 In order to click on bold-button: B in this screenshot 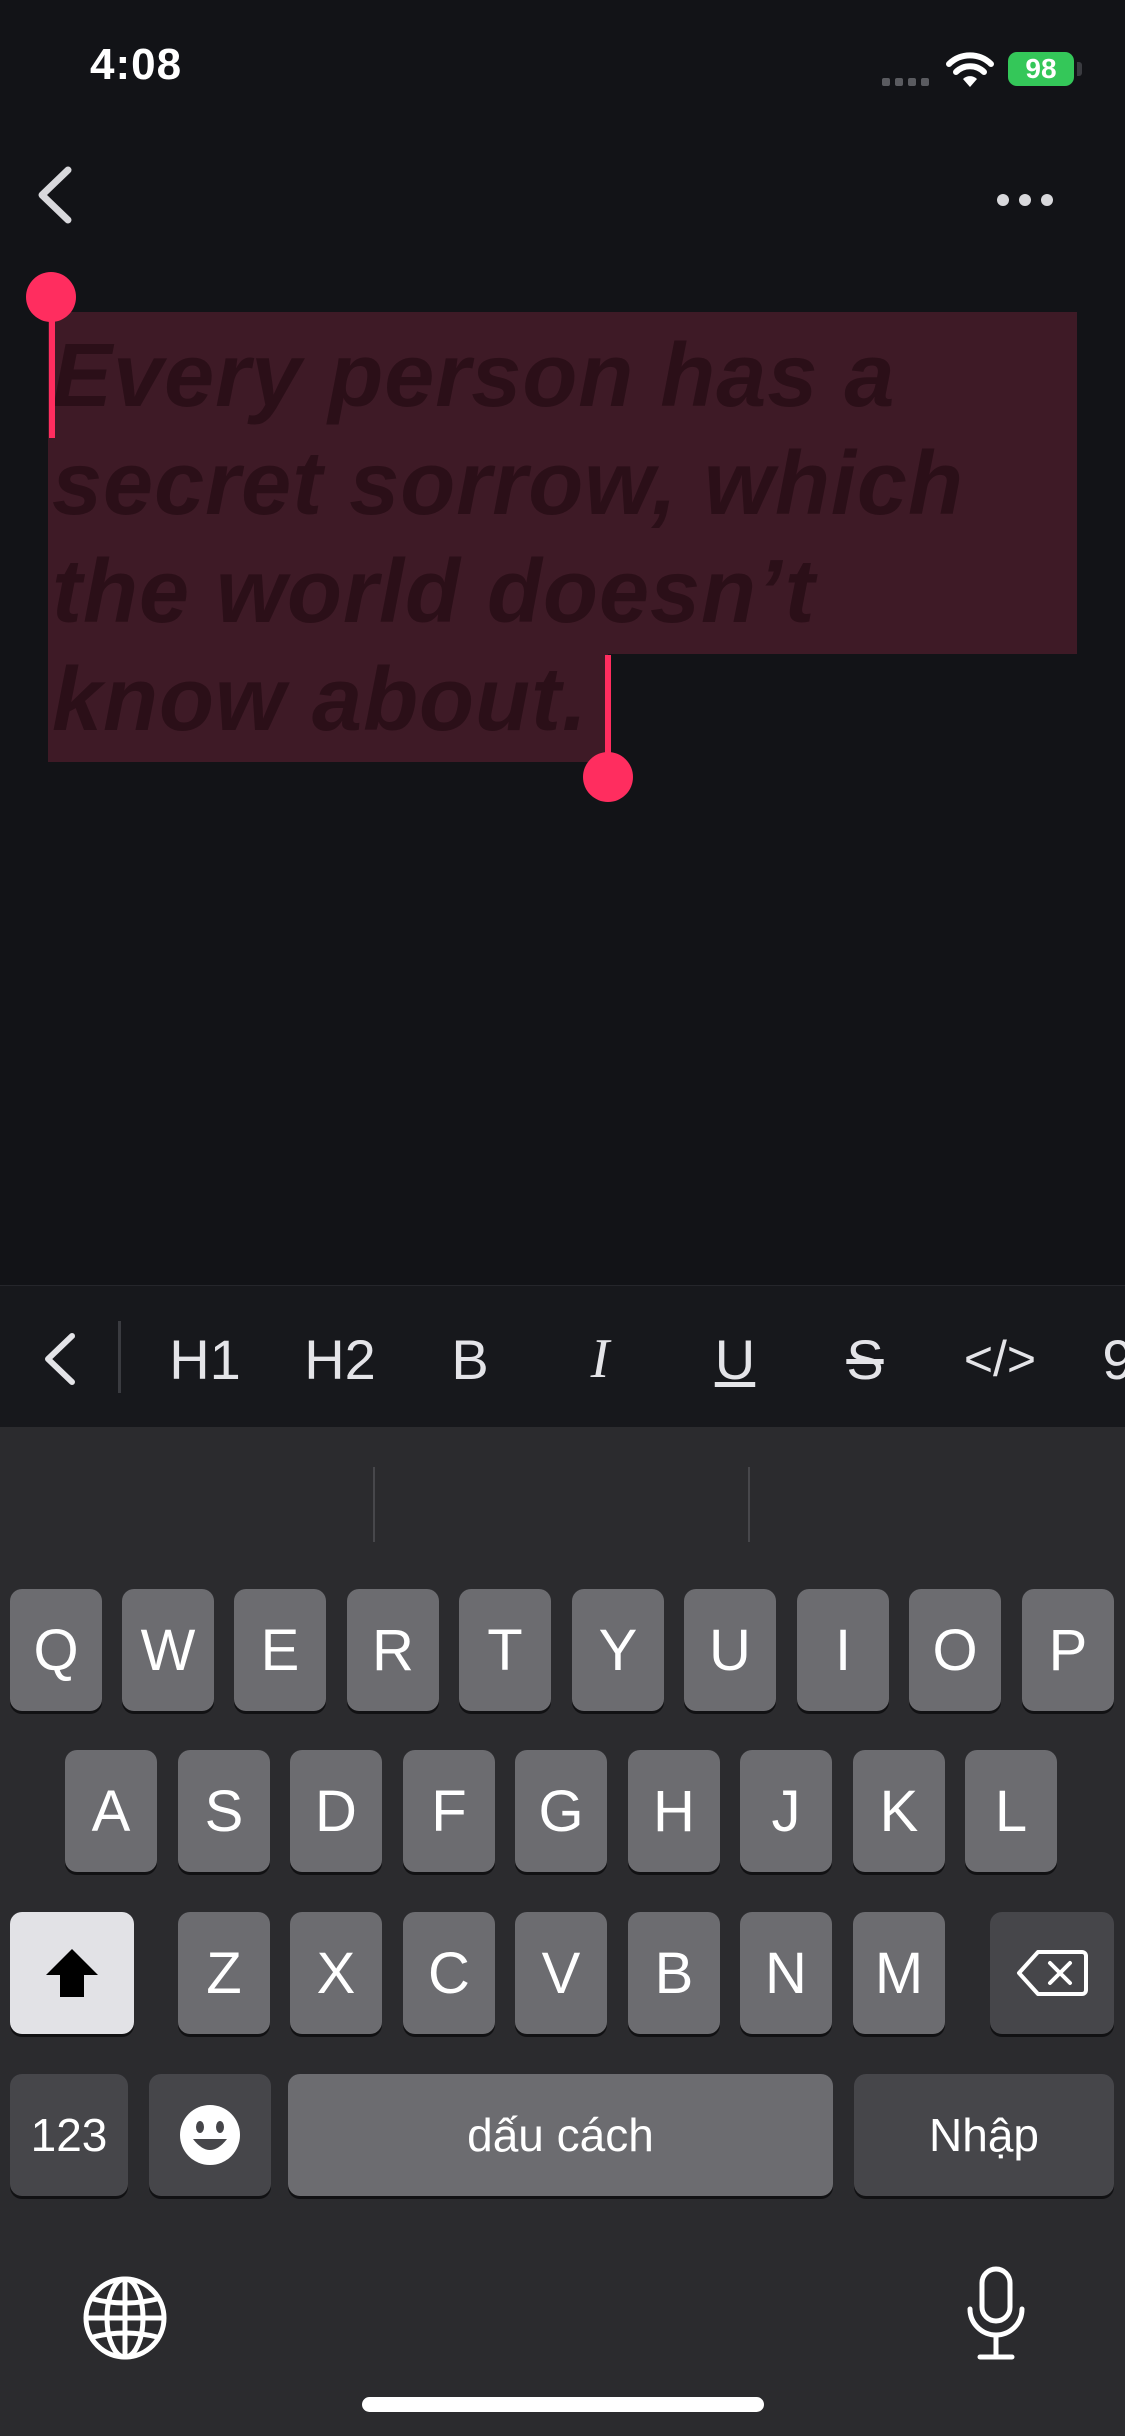, I will do `click(470, 1359)`.